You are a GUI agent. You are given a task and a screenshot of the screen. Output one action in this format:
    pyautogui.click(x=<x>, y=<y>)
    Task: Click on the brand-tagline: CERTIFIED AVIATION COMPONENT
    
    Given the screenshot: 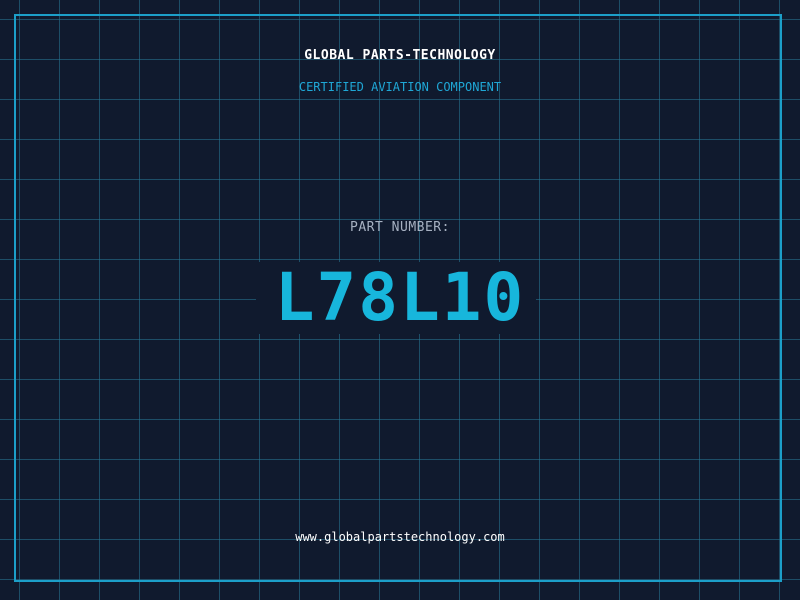 What is the action you would take?
    pyautogui.click(x=400, y=87)
    